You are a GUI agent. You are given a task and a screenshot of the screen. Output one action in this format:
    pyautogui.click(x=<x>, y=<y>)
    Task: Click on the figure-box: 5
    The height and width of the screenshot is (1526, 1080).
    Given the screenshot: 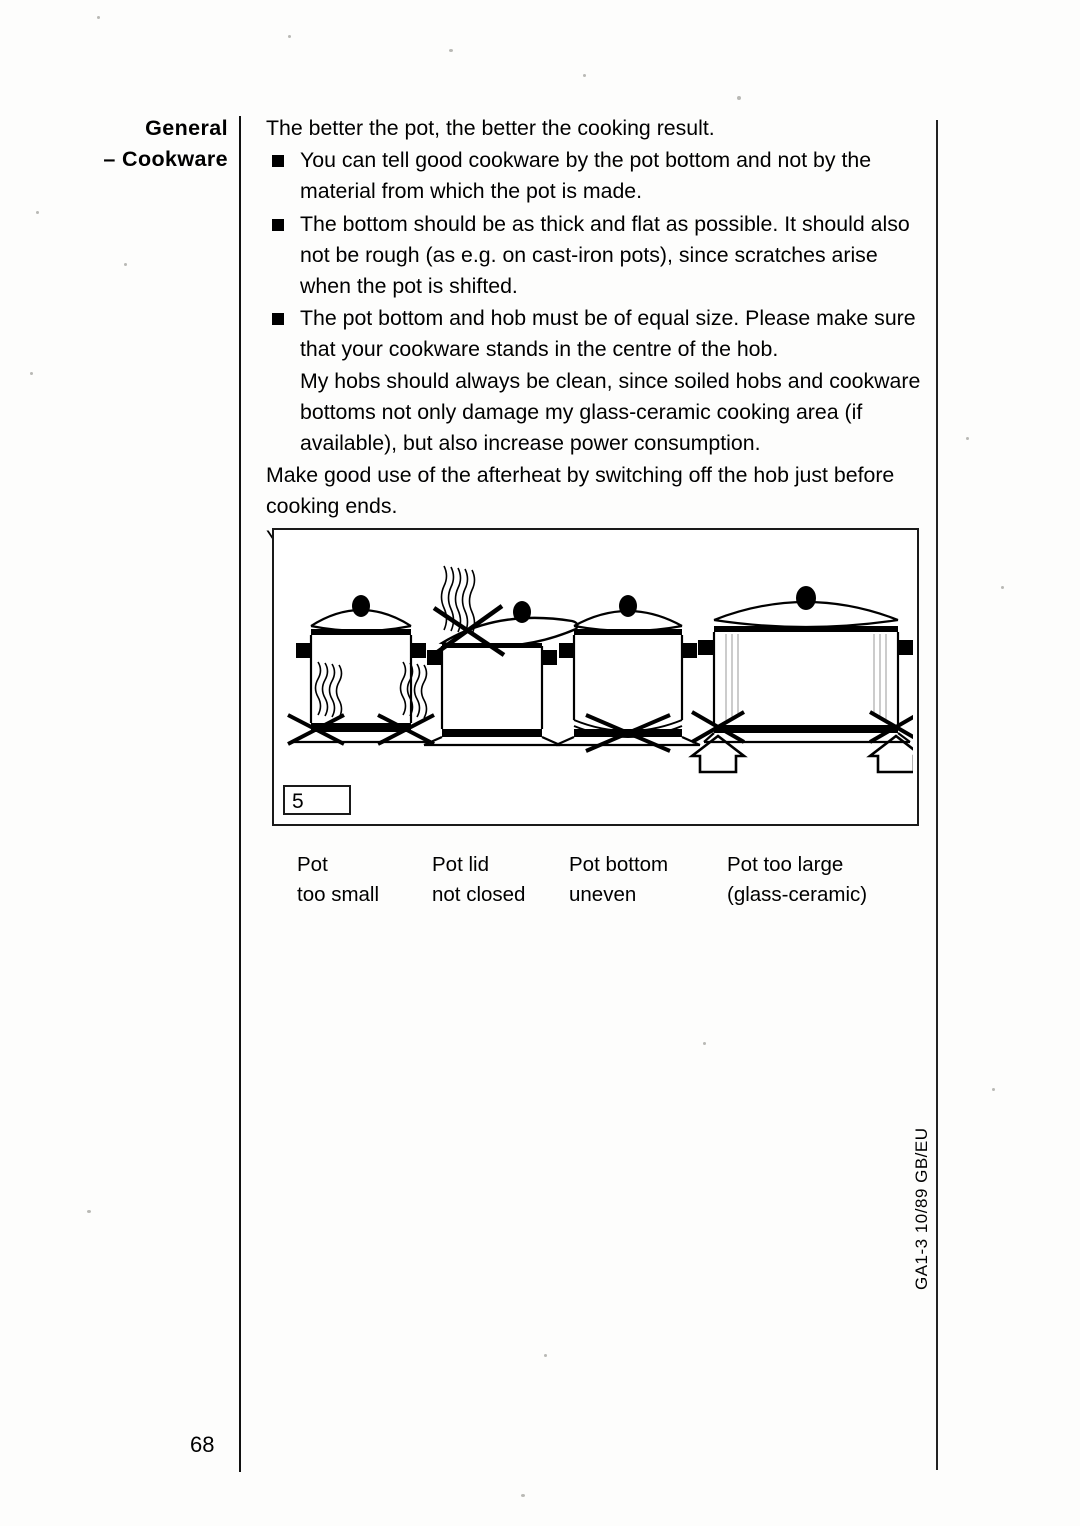 What is the action you would take?
    pyautogui.click(x=595, y=677)
    